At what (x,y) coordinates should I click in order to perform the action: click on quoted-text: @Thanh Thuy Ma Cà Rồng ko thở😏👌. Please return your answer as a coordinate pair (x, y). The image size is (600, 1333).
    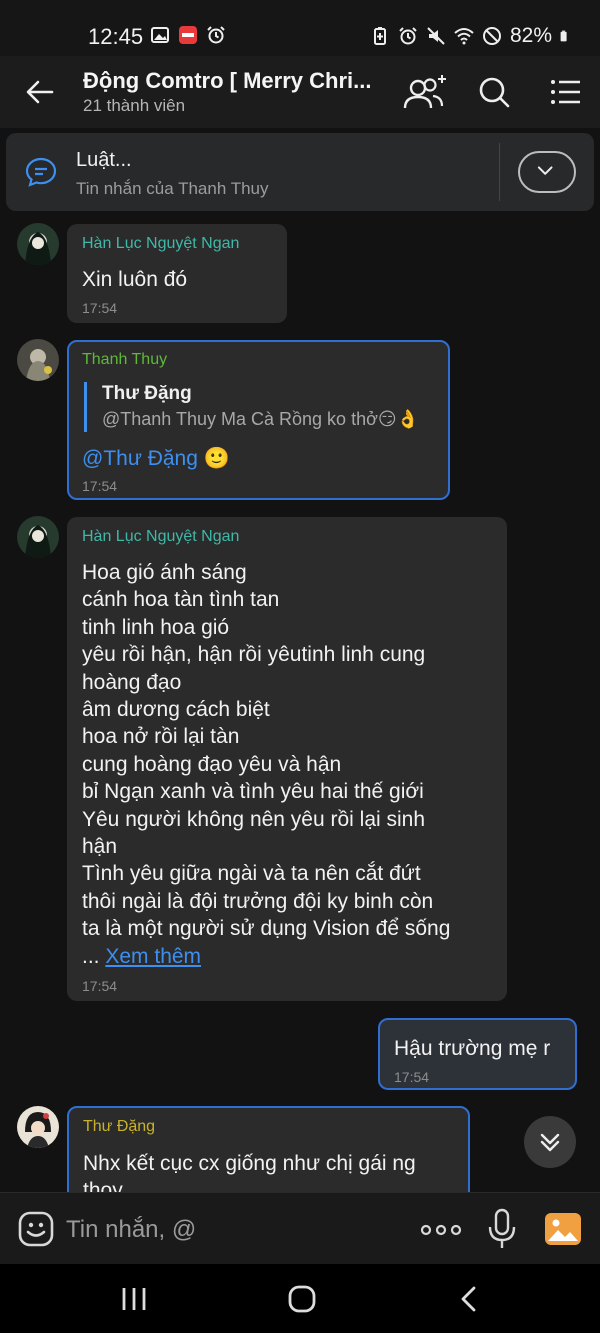
    Looking at the image, I should click on (260, 419).